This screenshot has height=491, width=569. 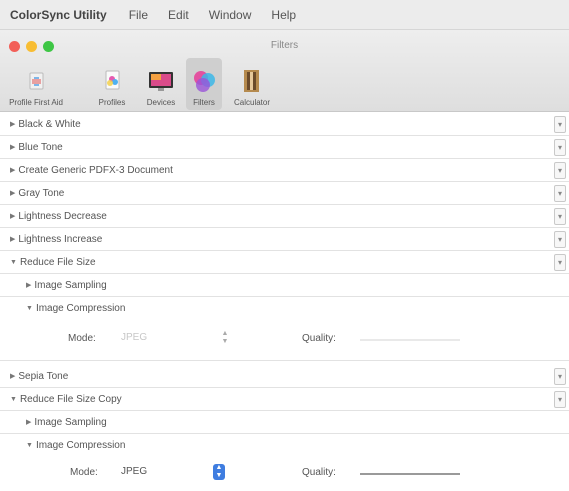 What do you see at coordinates (95, 170) in the screenshot?
I see `filter-name: Create Generic PDFX-3 Document` at bounding box center [95, 170].